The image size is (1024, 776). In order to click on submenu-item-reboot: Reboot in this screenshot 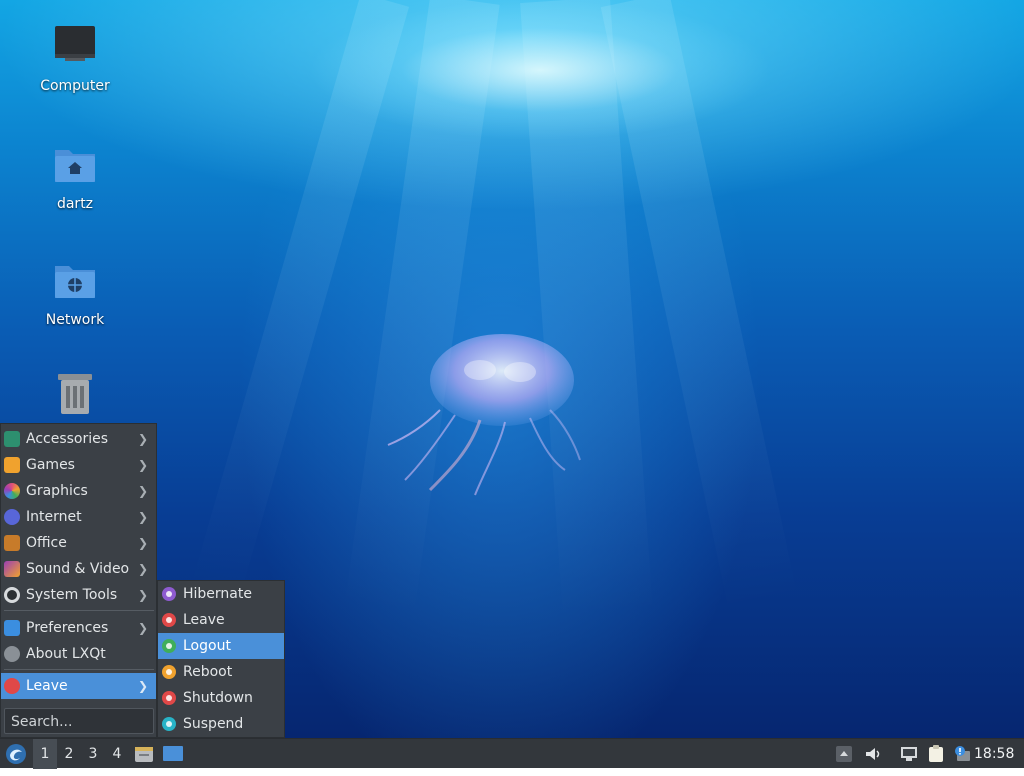, I will do `click(221, 672)`.